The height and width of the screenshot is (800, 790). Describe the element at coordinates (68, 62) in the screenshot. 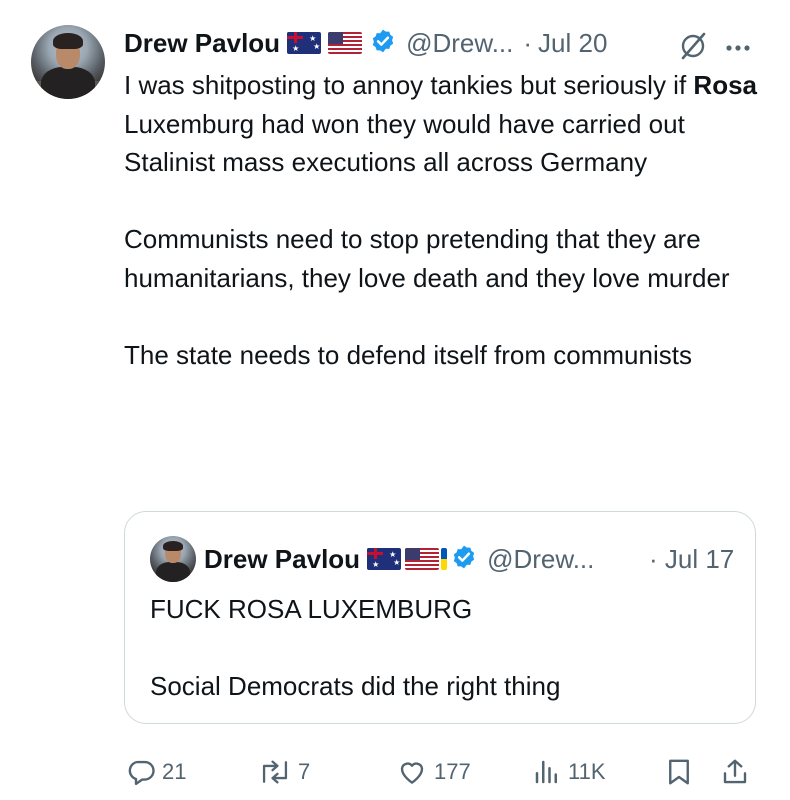

I see `avatar` at that location.